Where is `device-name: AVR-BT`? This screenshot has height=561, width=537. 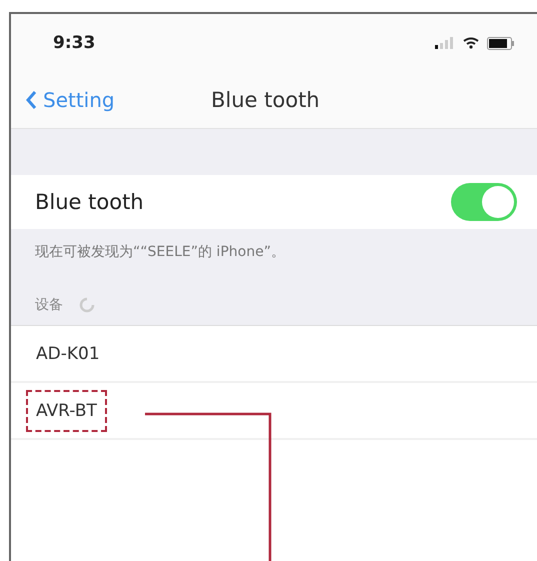
device-name: AVR-BT is located at coordinates (66, 411).